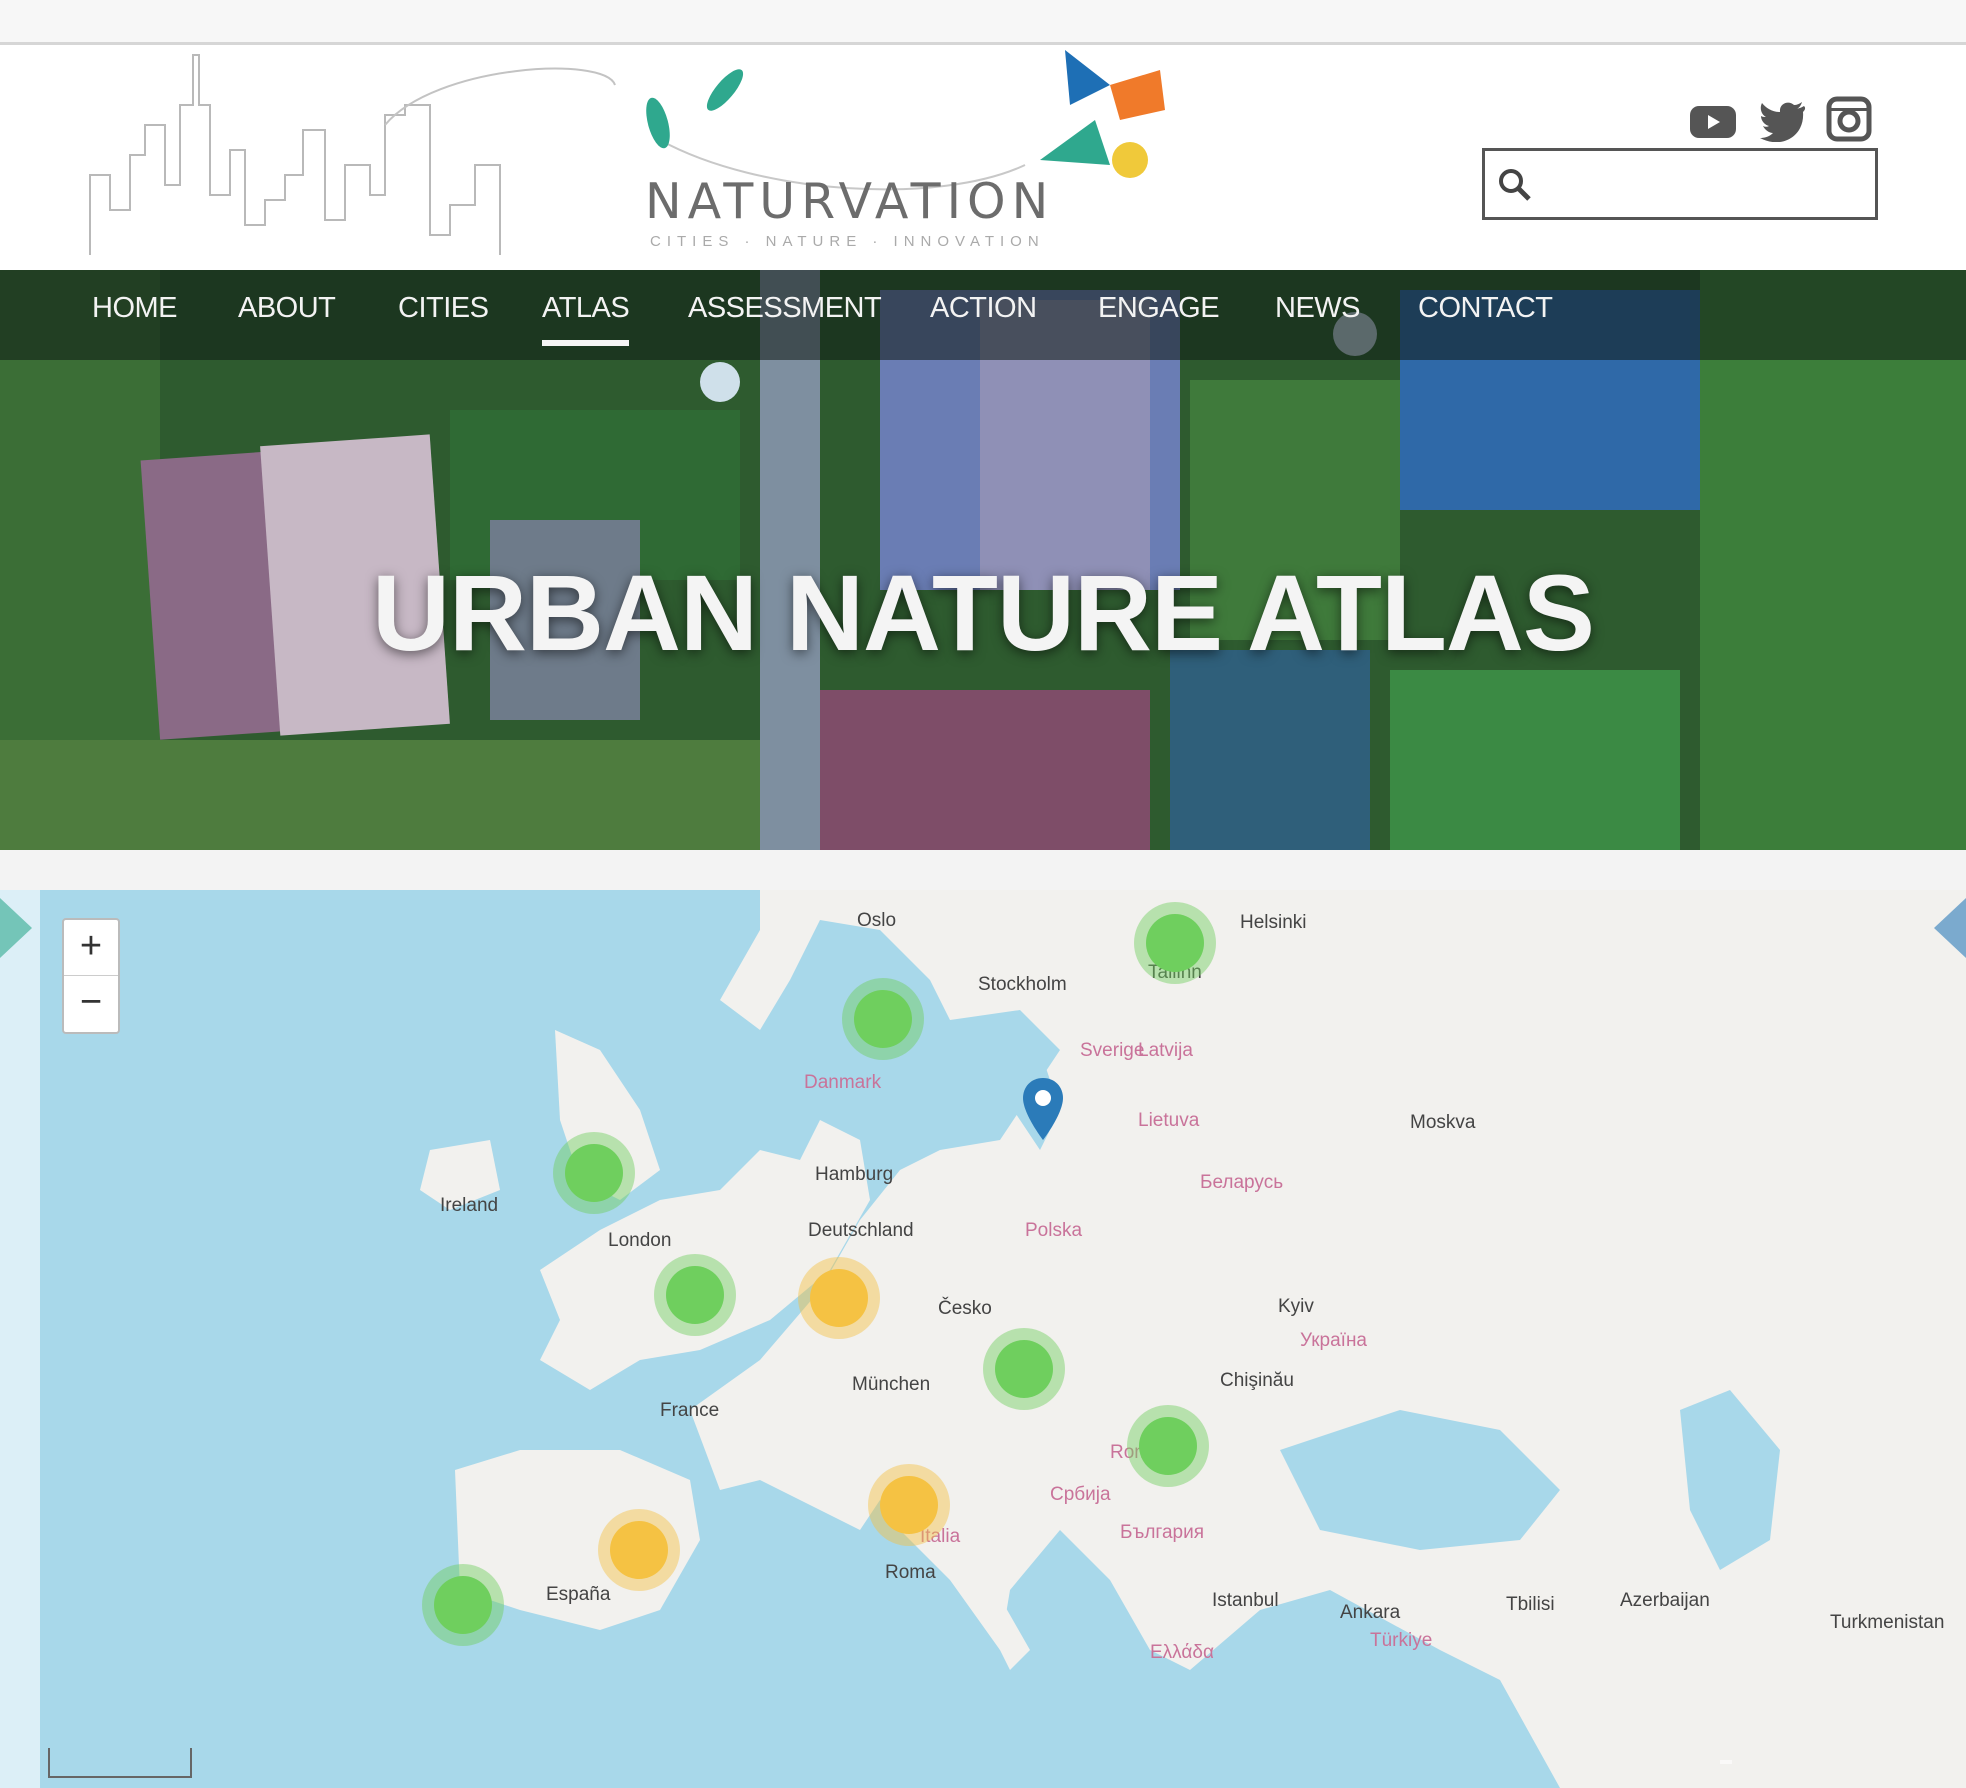 This screenshot has height=1788, width=1966. What do you see at coordinates (1022, 984) in the screenshot?
I see `map-label: Stockholm` at bounding box center [1022, 984].